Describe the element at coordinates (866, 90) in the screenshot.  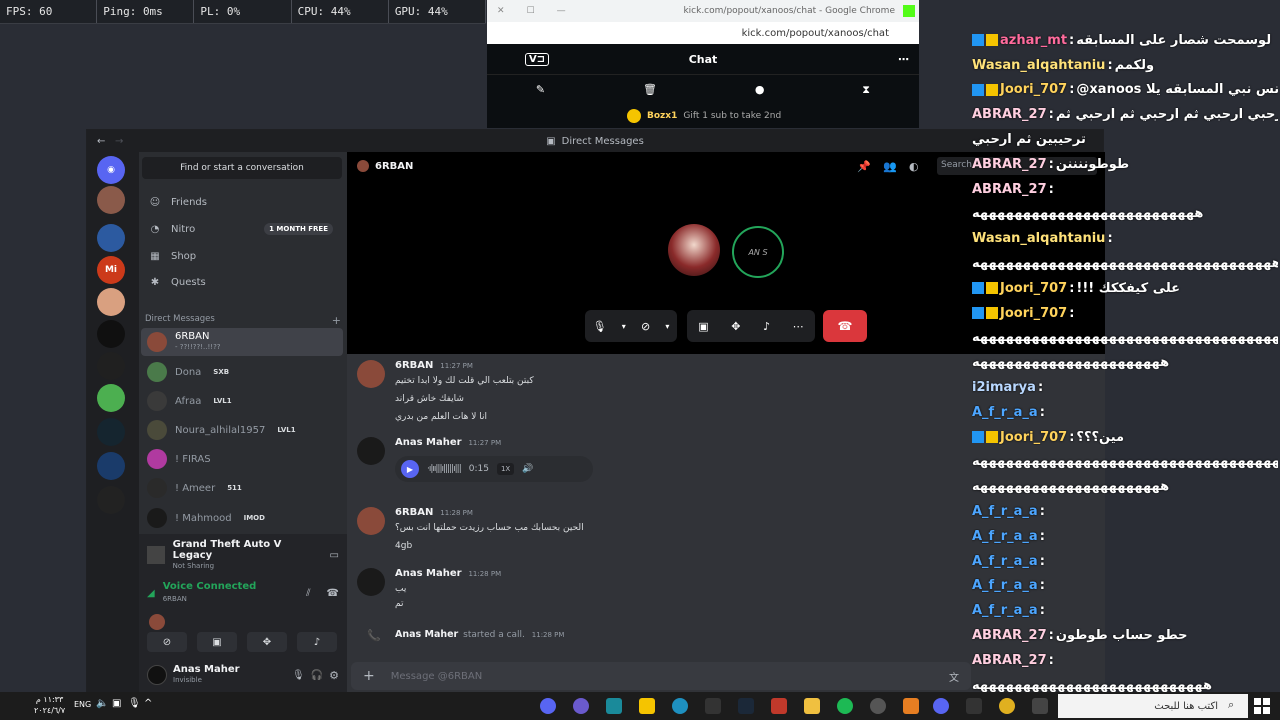
I see `hourglass-icon: ⧗` at that location.